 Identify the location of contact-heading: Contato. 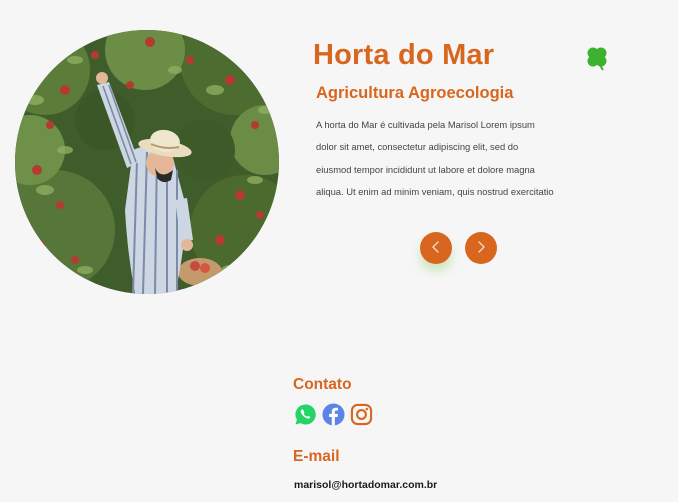
(322, 384).